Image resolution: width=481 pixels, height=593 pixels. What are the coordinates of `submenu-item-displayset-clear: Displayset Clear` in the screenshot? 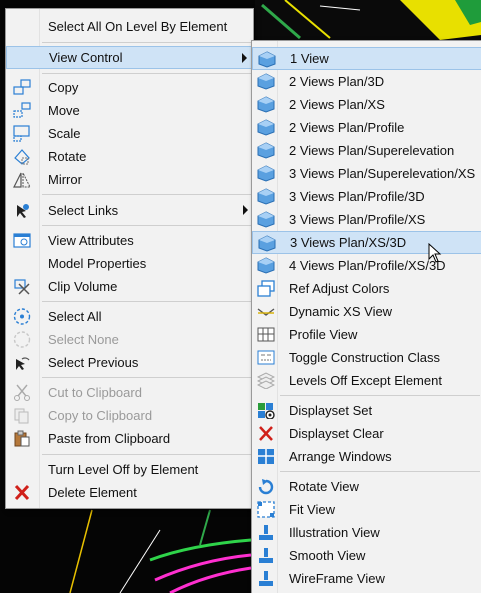 It's located at (366, 433).